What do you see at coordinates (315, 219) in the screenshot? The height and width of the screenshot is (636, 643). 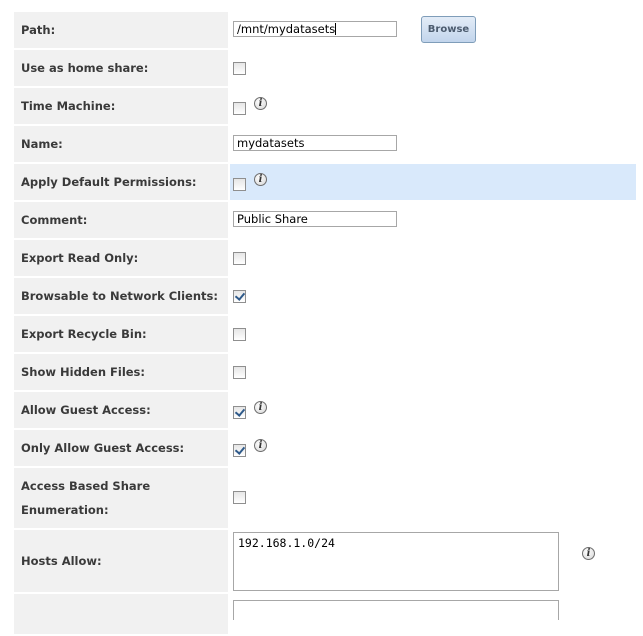 I see `comment-input: Public Share` at bounding box center [315, 219].